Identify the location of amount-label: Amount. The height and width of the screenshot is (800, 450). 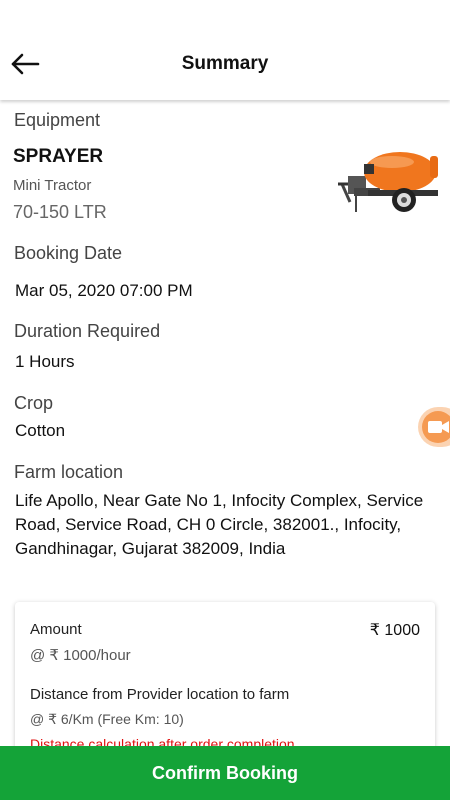
(56, 629).